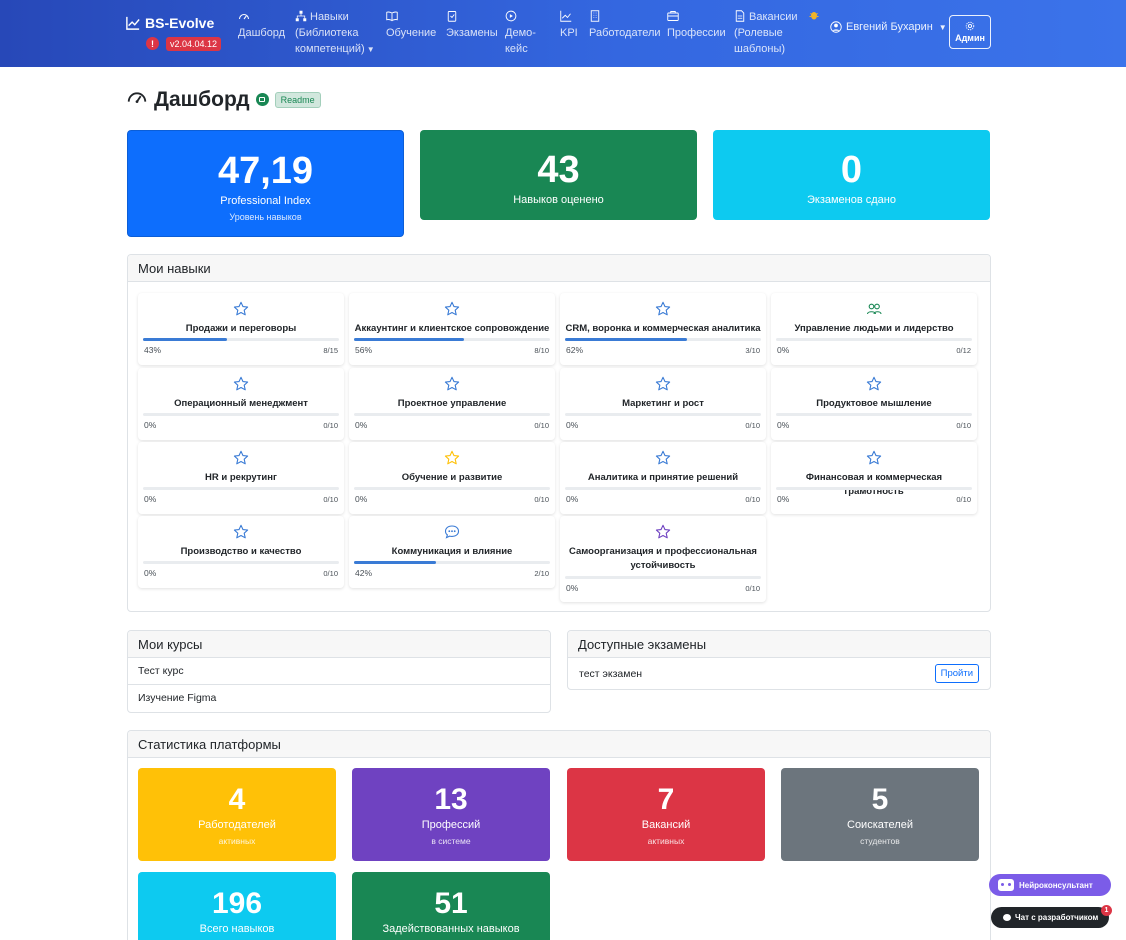 The image size is (1126, 940). I want to click on platform-used-skills-card: 51 Задействованных навыков, so click(451, 906).